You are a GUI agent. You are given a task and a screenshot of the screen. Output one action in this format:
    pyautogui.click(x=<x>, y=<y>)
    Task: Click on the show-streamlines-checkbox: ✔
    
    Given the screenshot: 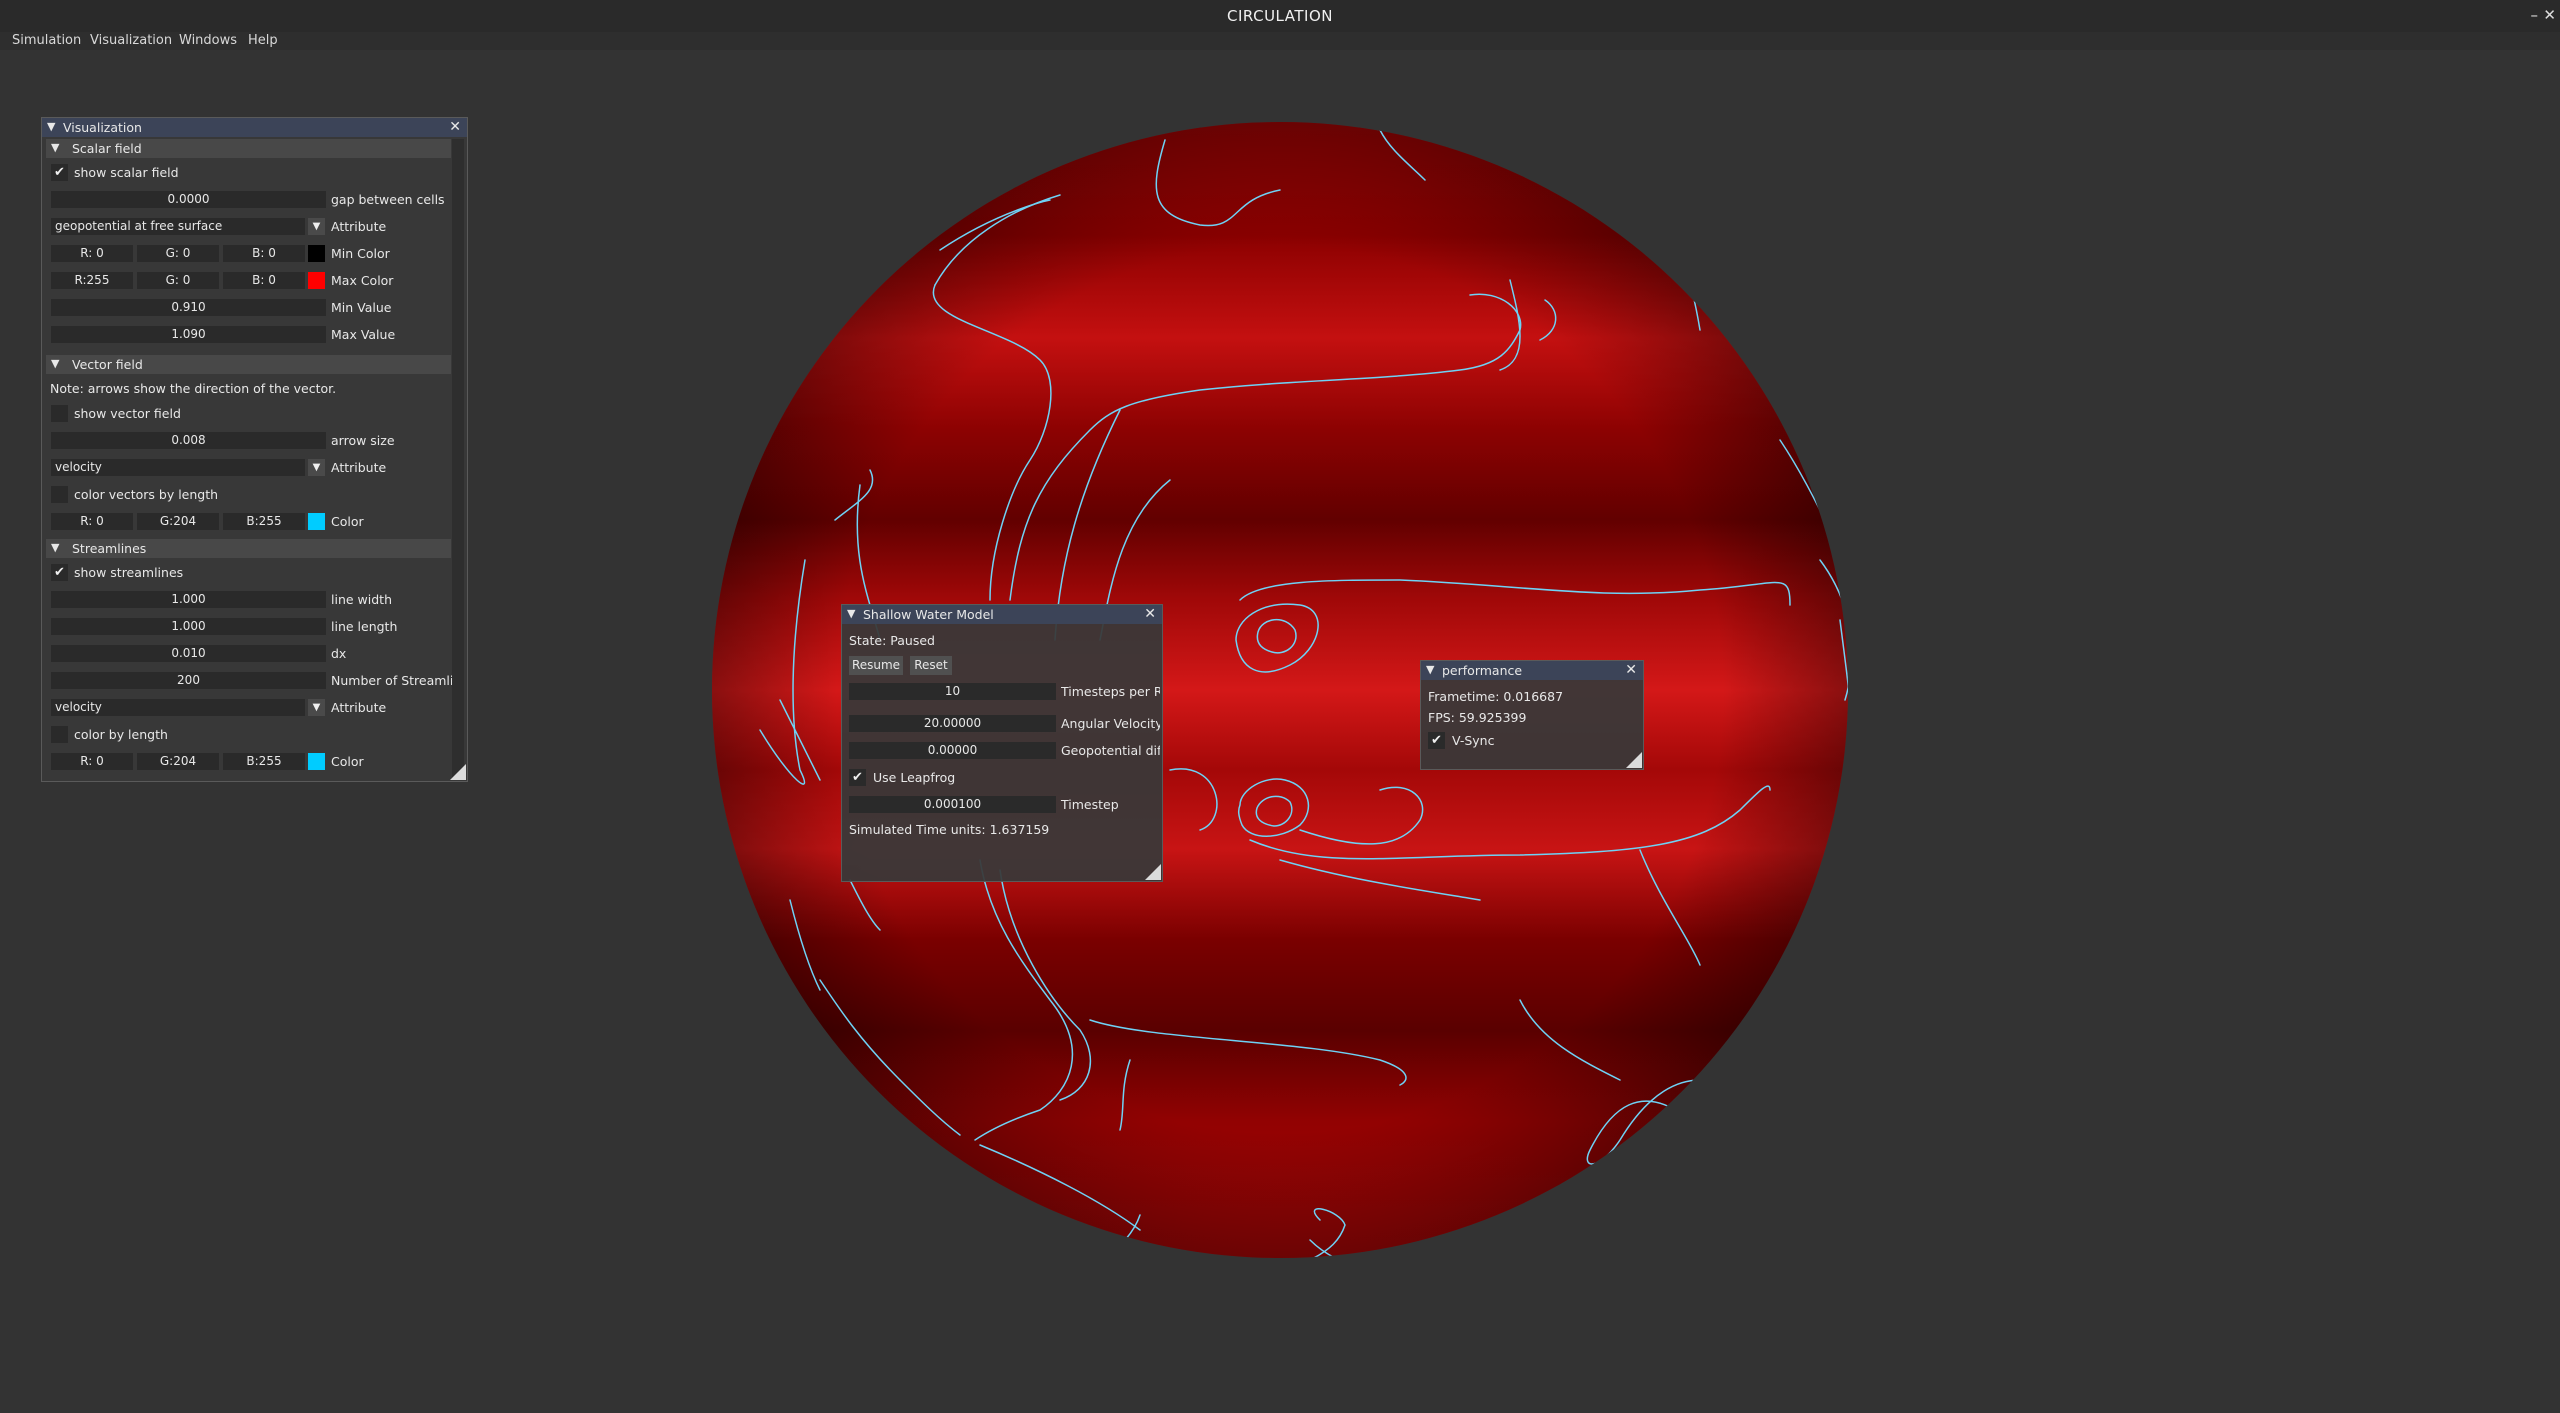 What is the action you would take?
    pyautogui.click(x=59, y=572)
    